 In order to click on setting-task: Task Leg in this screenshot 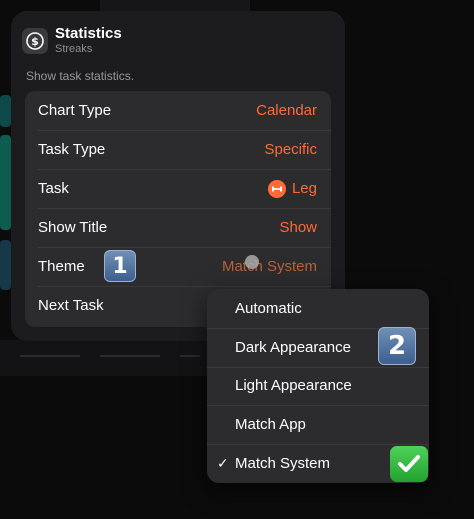, I will do `click(178, 188)`.